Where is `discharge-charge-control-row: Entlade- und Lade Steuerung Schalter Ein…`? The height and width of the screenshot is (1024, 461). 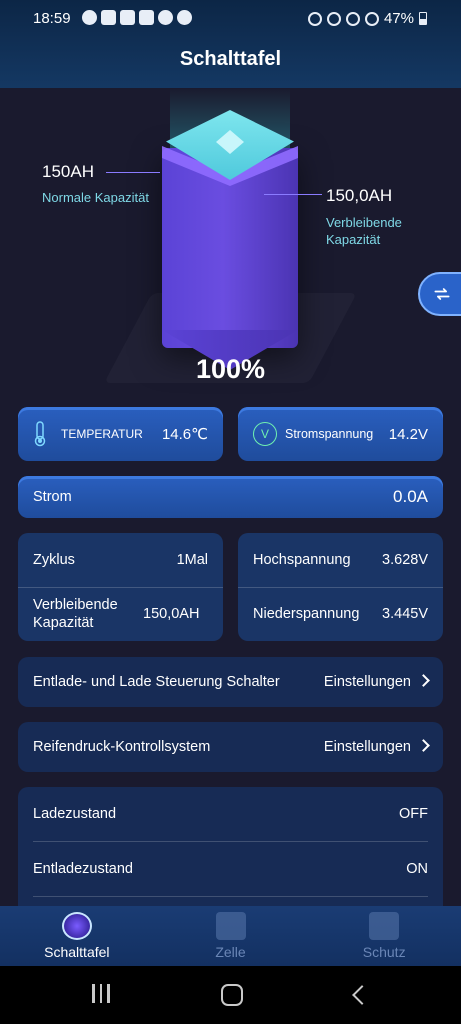 discharge-charge-control-row: Entlade- und Lade Steuerung Schalter Ein… is located at coordinates (230, 682).